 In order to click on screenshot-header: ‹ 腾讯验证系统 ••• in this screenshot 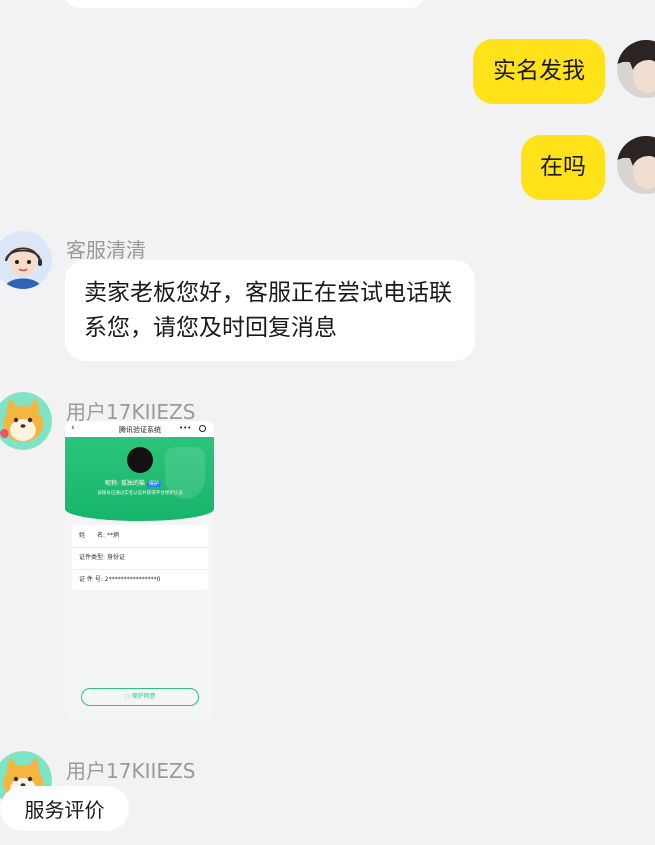, I will do `click(139, 429)`.